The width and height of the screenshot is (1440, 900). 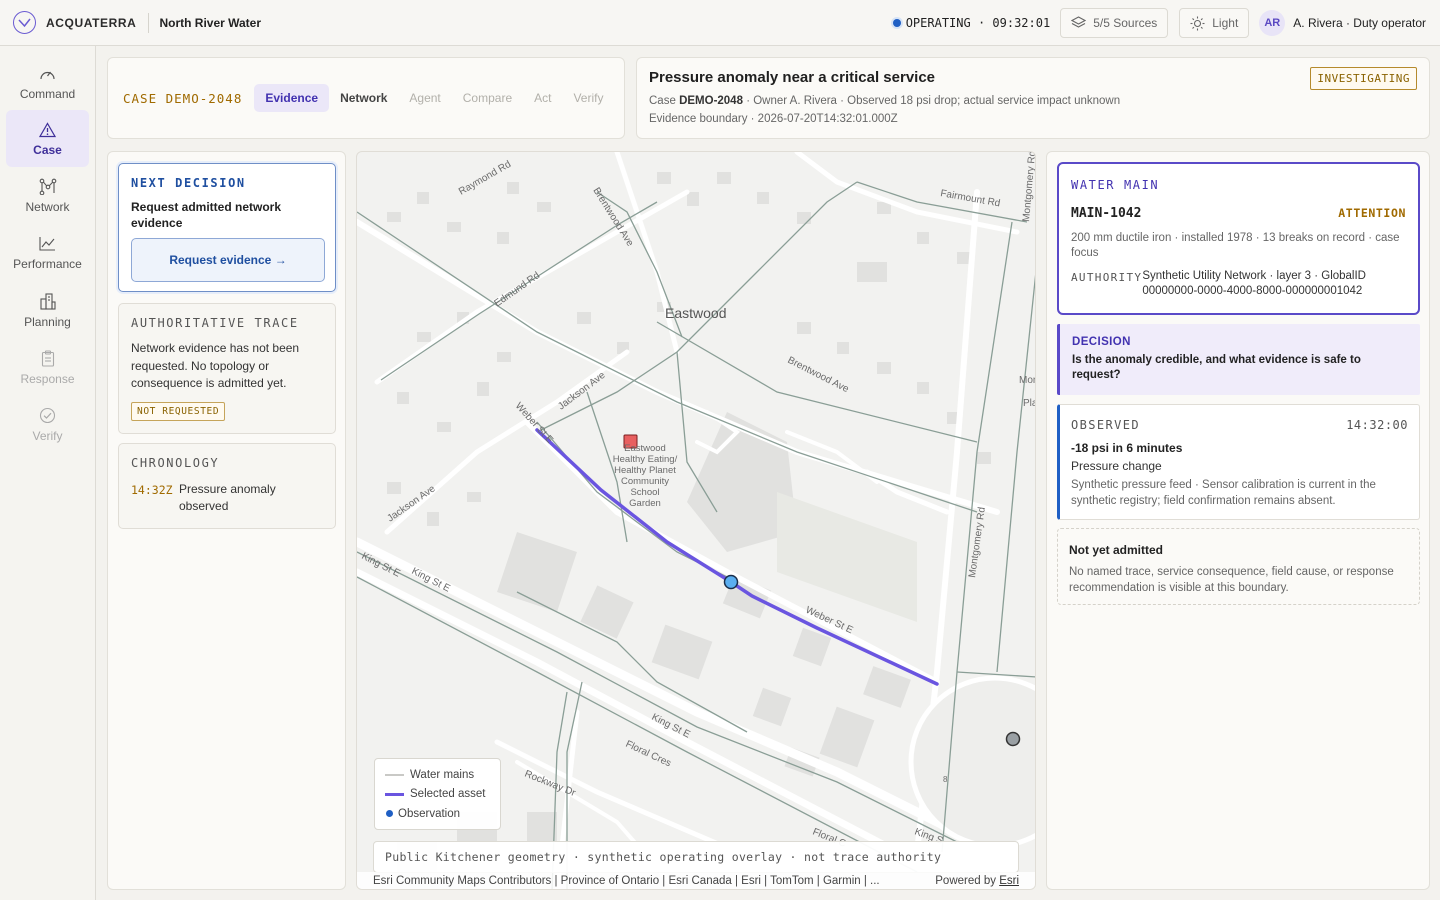 What do you see at coordinates (47, 244) in the screenshot?
I see `line-chart-icon` at bounding box center [47, 244].